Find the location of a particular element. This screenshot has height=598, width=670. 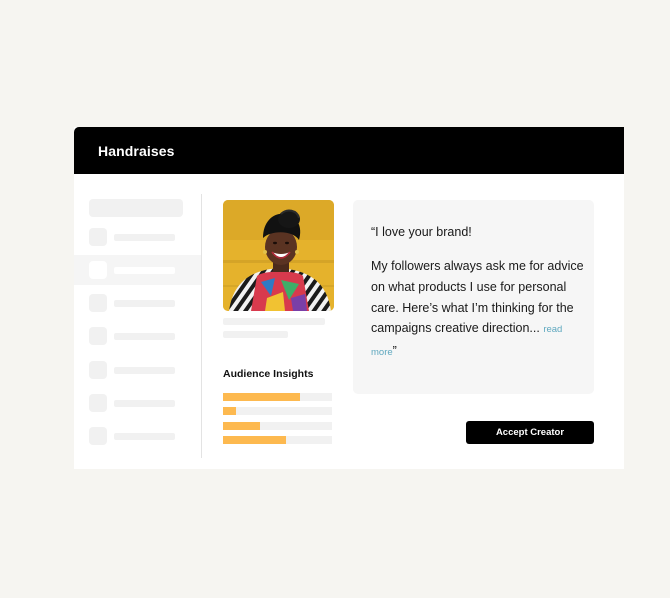

message-greeting: I love your brand! is located at coordinates (423, 232).